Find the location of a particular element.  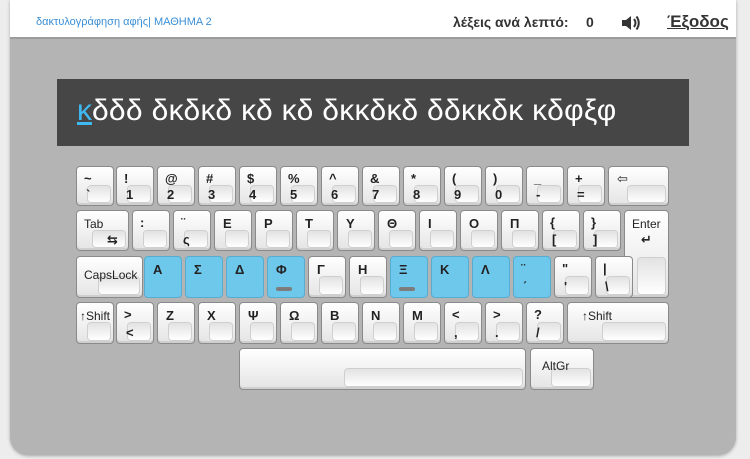

key-row3-5: Η is located at coordinates (368, 277).